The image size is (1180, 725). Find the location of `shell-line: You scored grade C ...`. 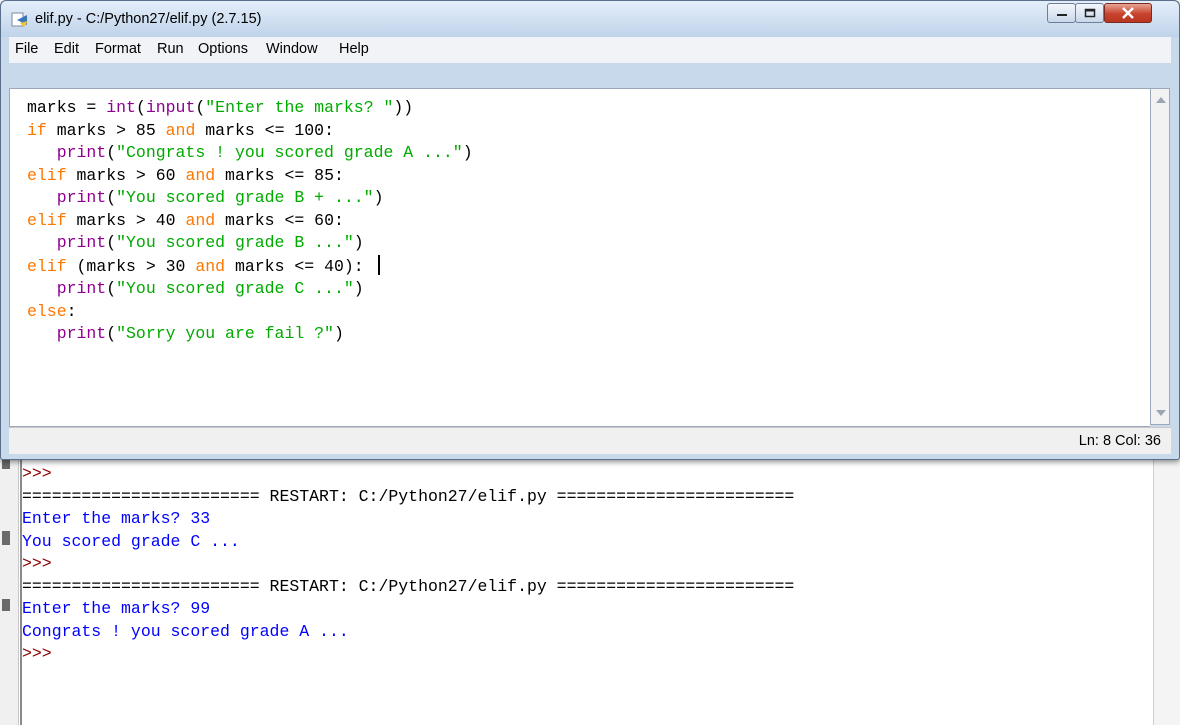

shell-line: You scored grade C ... is located at coordinates (131, 541).